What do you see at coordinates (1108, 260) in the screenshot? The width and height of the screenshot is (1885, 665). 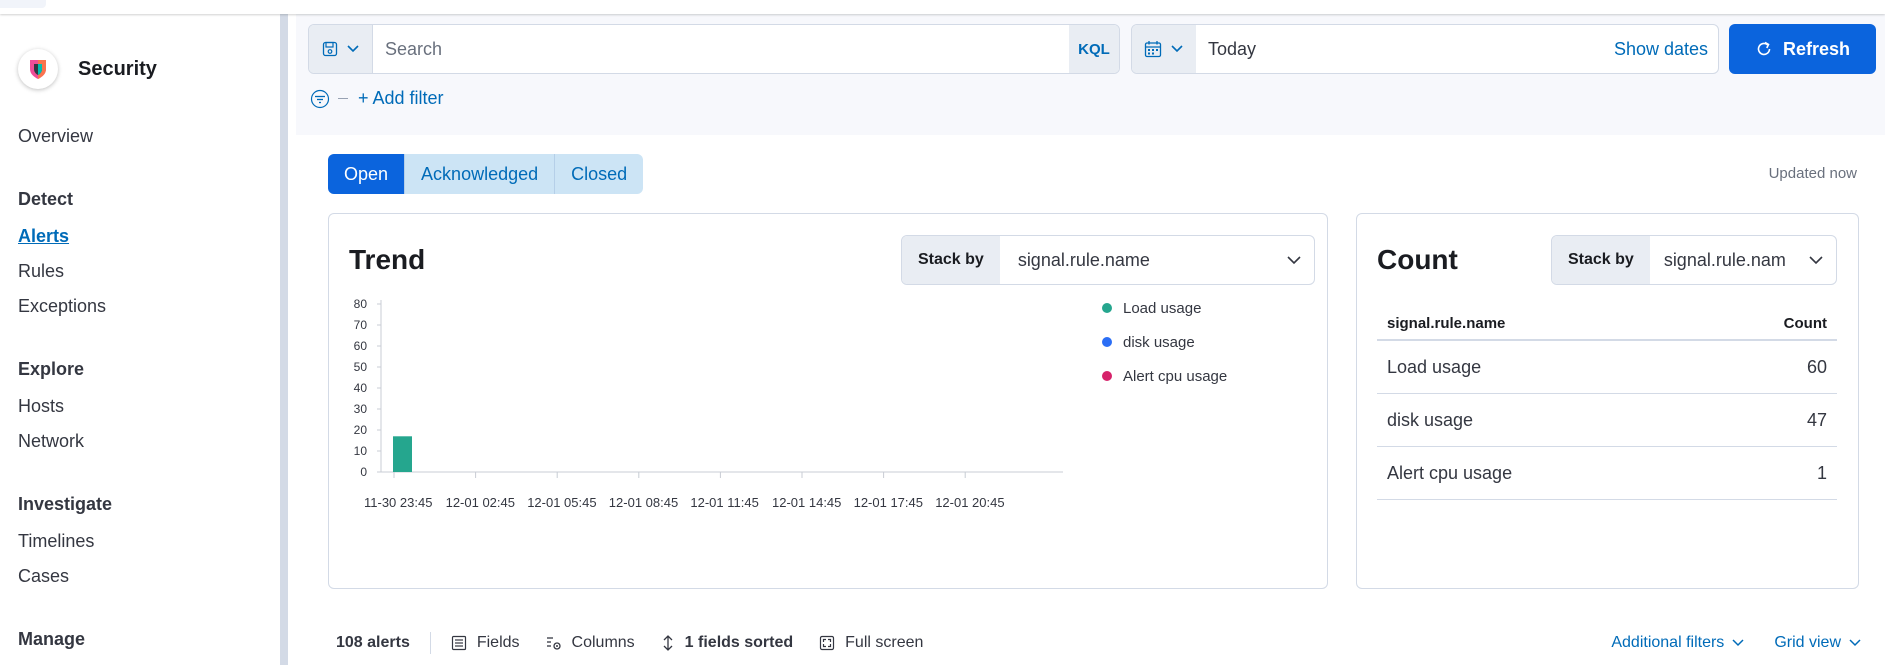 I see `trend-stack-by-select: Stack by signal.rule.name` at bounding box center [1108, 260].